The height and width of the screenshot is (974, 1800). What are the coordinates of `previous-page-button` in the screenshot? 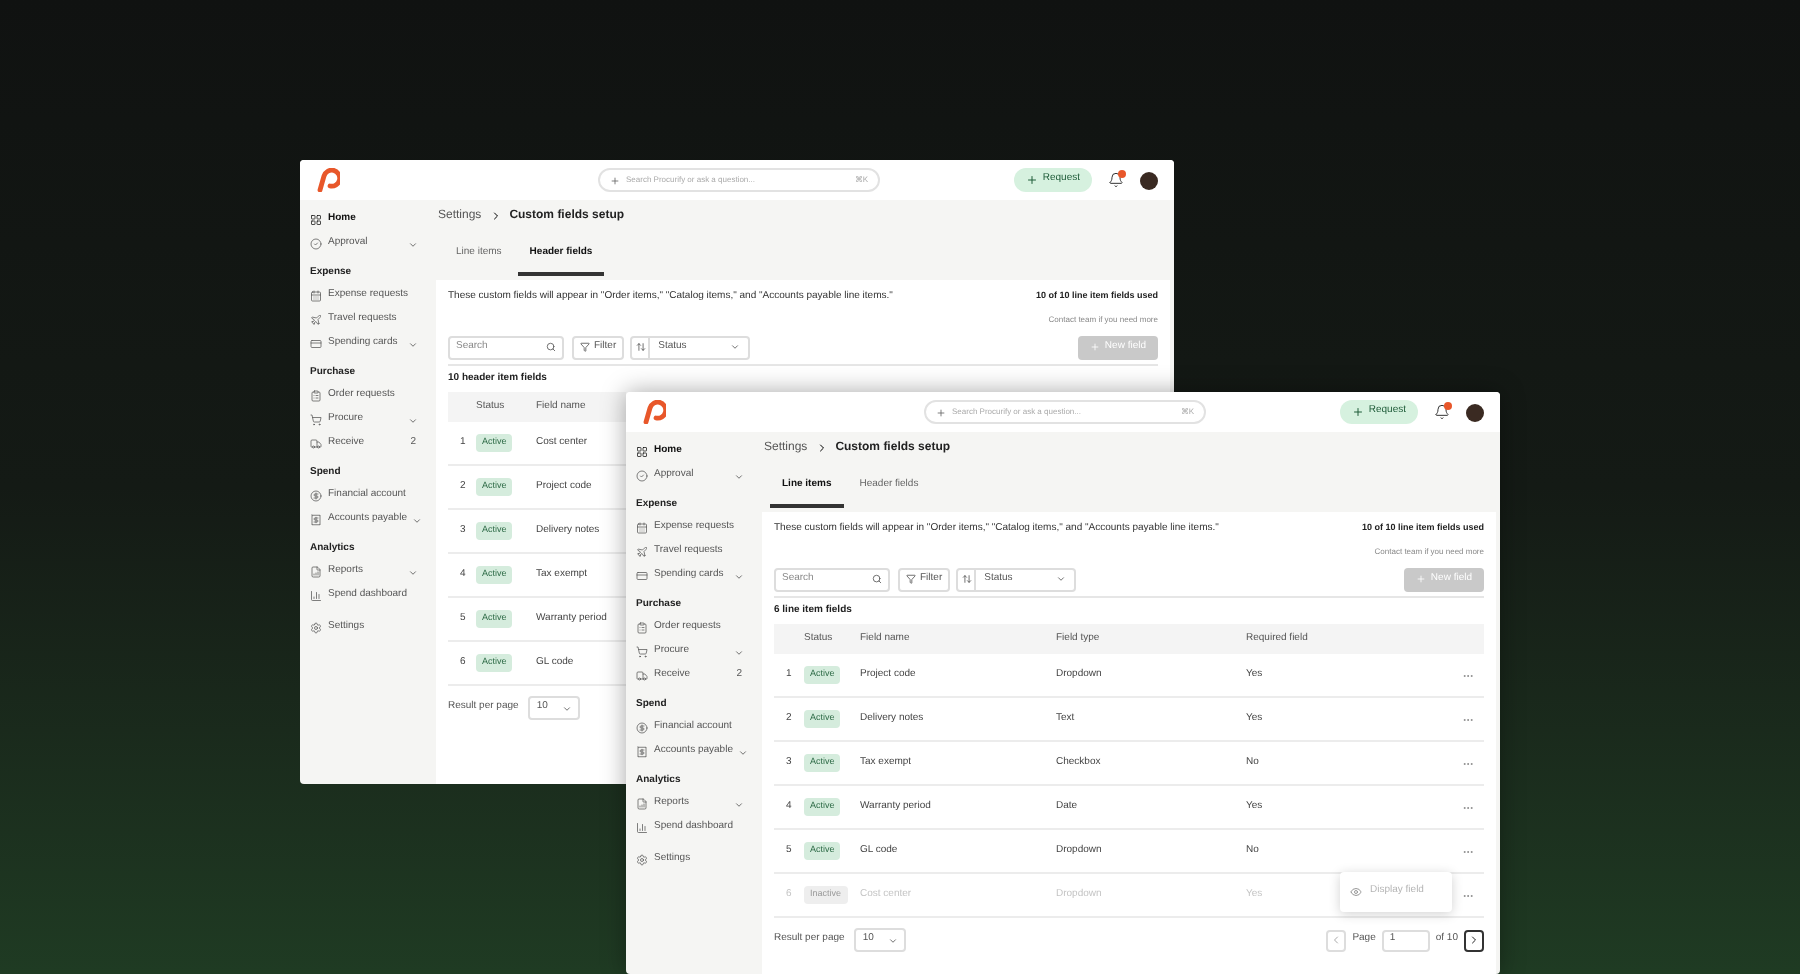 It's located at (1336, 940).